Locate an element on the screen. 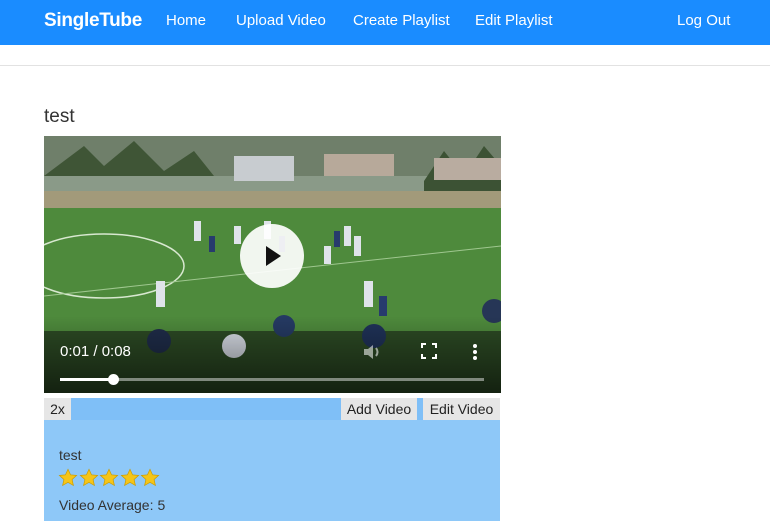  divider is located at coordinates (385, 65).